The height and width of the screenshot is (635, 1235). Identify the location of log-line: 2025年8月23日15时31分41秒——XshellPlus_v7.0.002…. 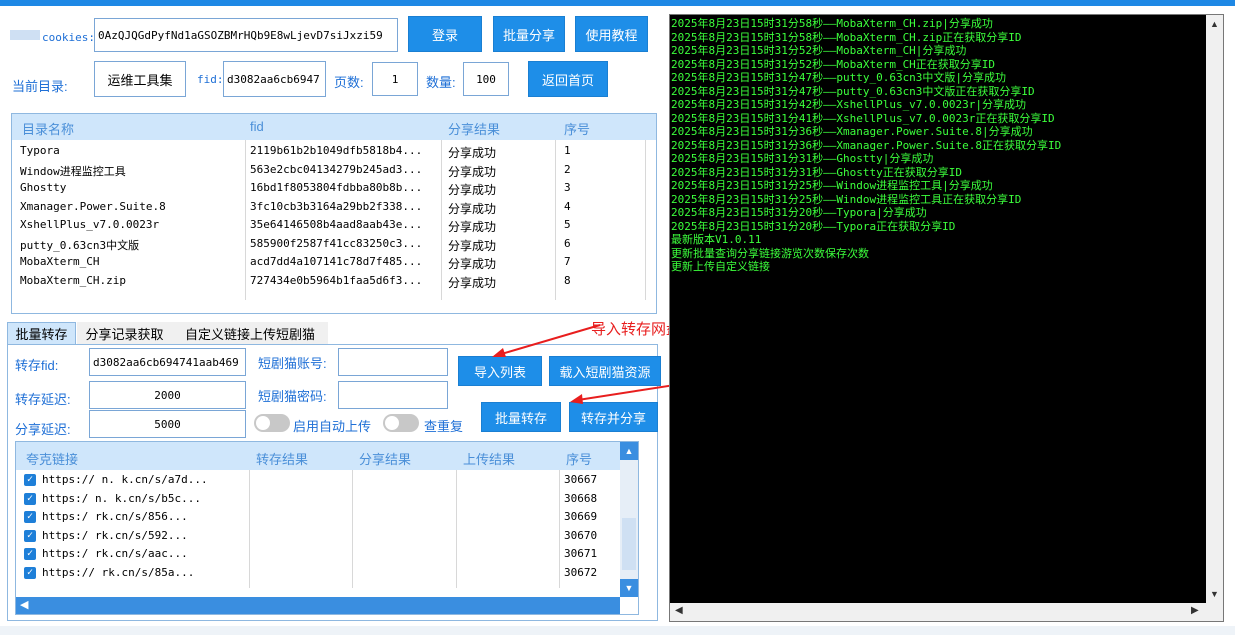
(863, 118).